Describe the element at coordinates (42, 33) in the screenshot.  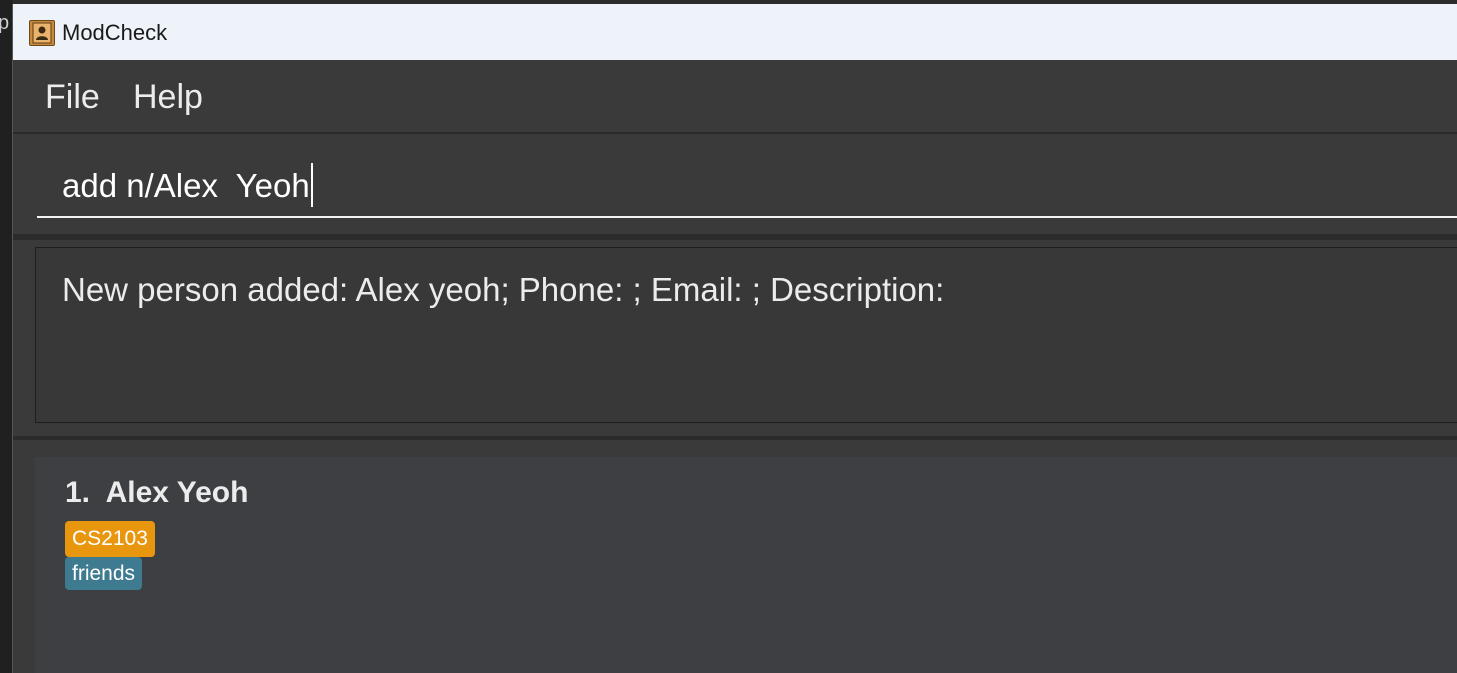
I see `address-book-icon` at that location.